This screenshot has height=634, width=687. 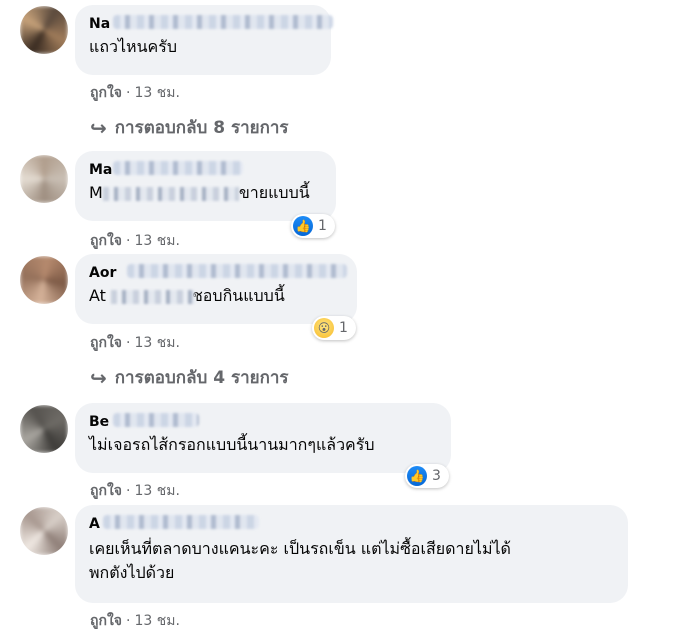 I want to click on comment-bubble: Ma M ขายแบบนี้, so click(x=205, y=186).